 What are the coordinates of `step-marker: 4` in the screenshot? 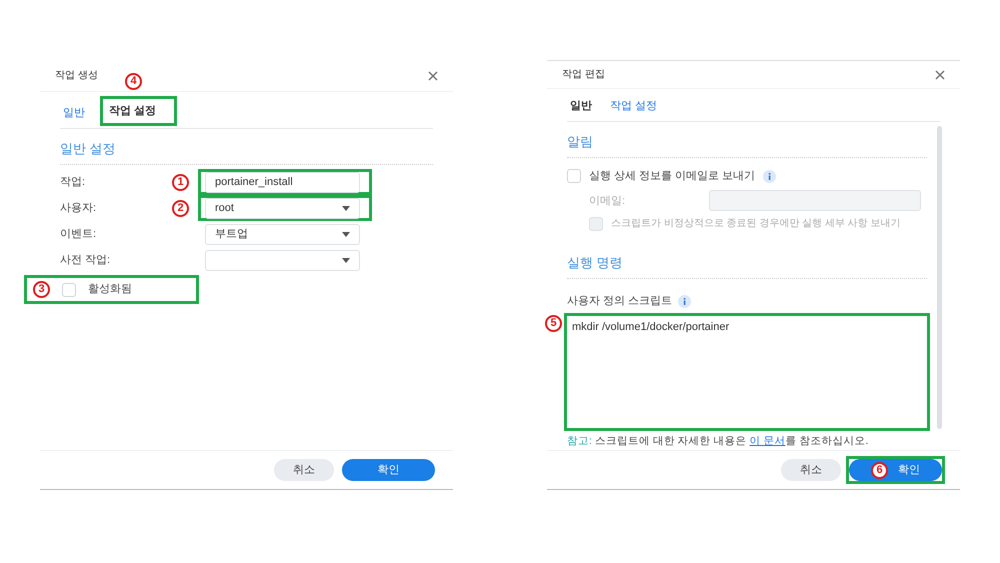 It's located at (133, 81).